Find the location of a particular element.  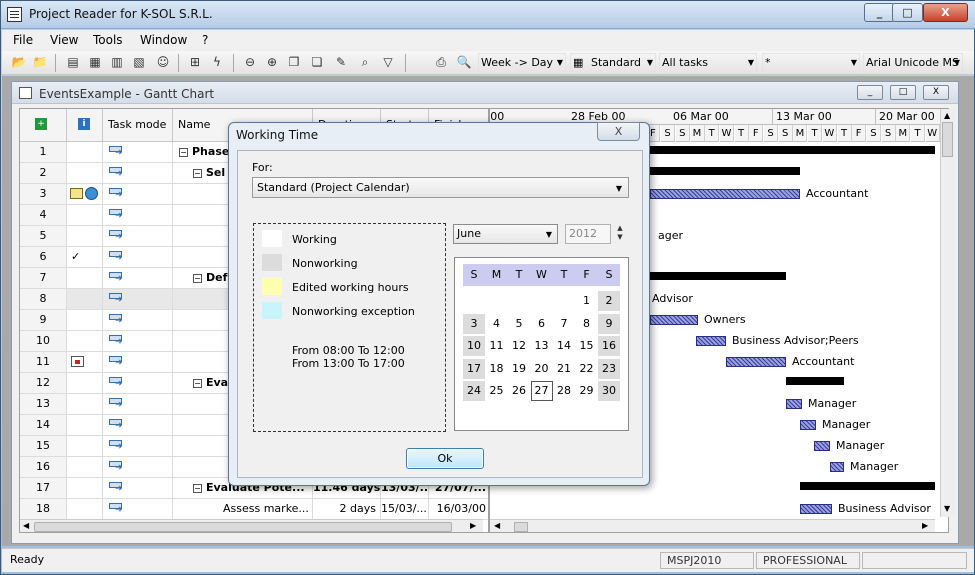

calendar-day: 18 is located at coordinates (497, 369).